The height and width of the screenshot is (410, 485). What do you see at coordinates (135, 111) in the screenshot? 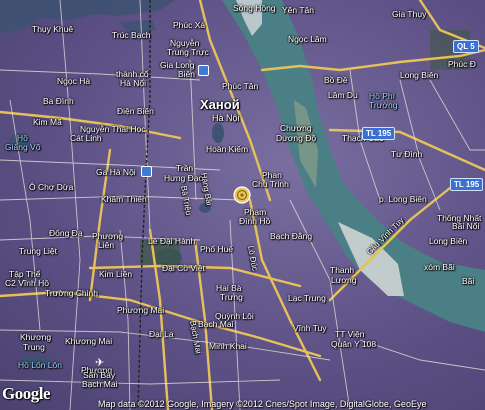
I see `place-label: Điện Biên` at bounding box center [135, 111].